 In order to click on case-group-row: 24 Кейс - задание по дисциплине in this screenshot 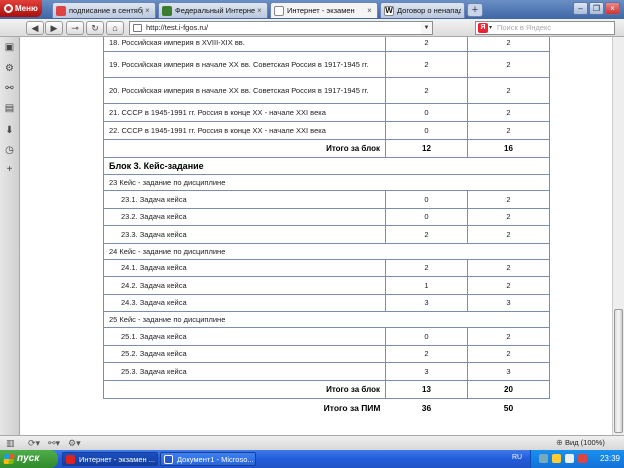, I will do `click(326, 251)`.